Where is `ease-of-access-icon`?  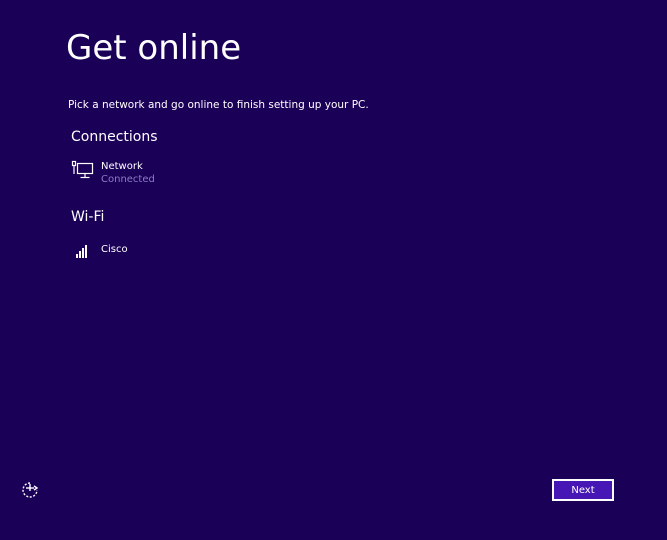 ease-of-access-icon is located at coordinates (30, 490).